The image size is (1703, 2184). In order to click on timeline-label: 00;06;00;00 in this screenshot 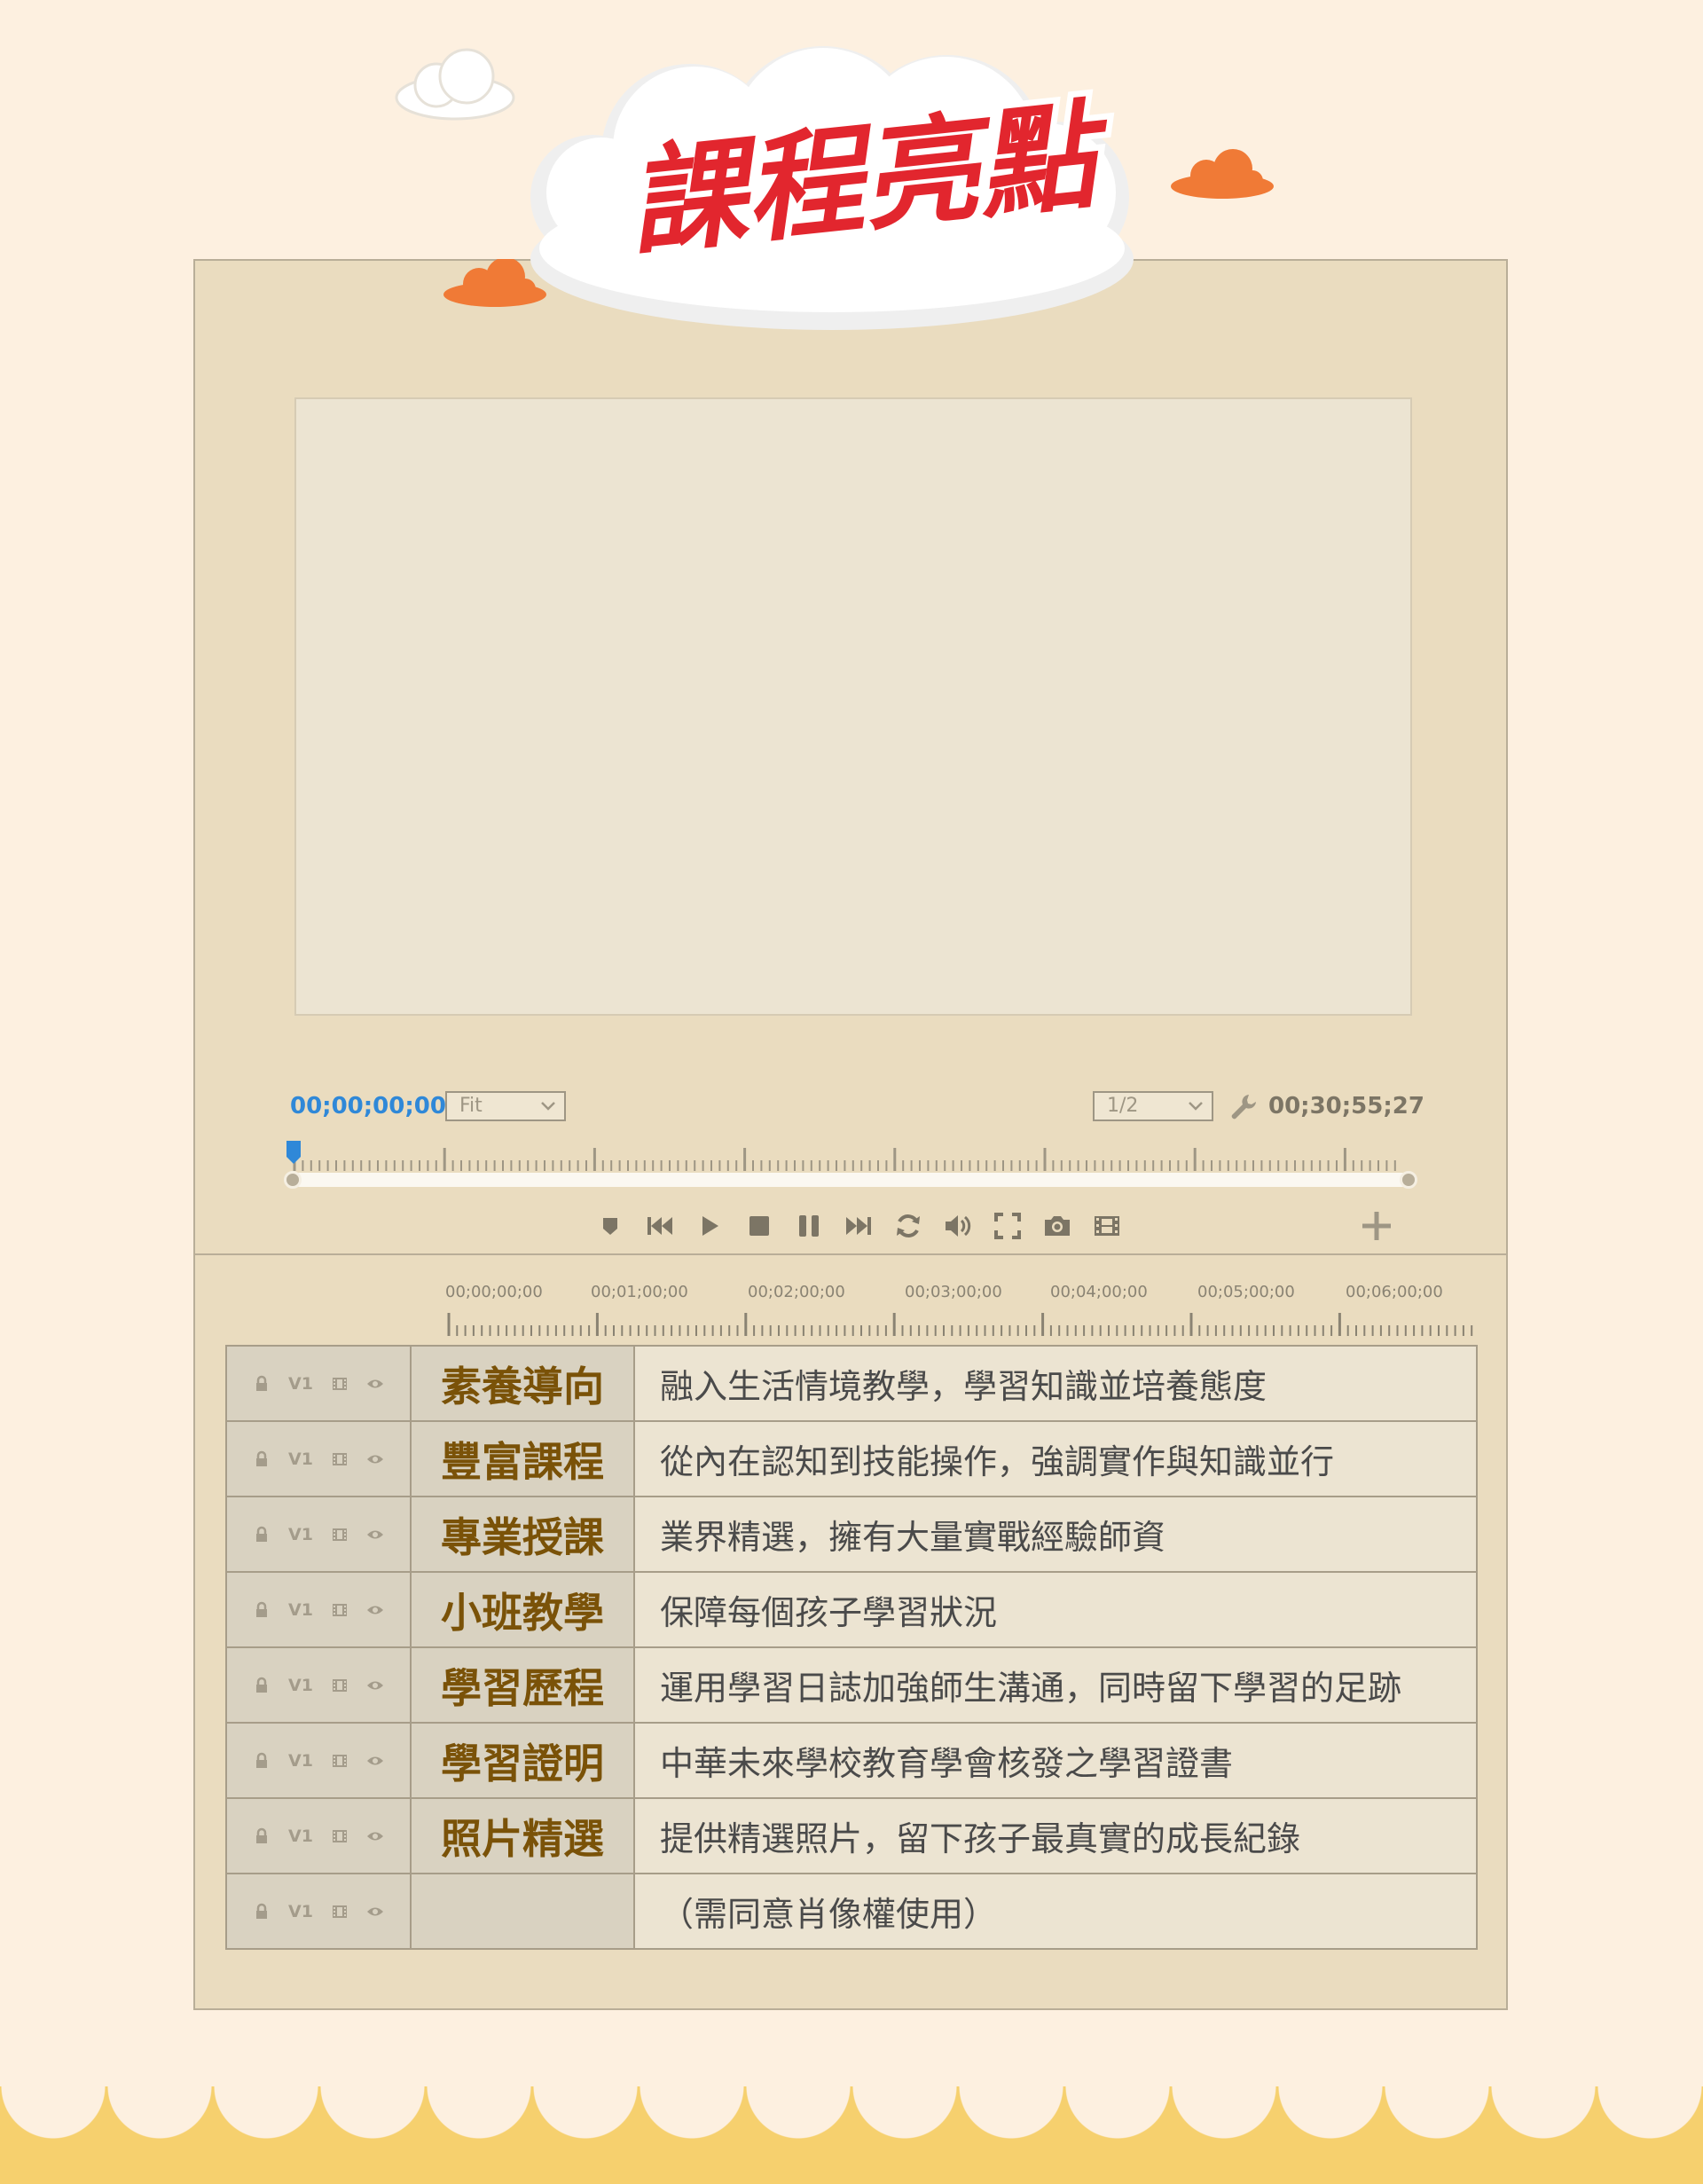, I will do `click(1394, 1292)`.